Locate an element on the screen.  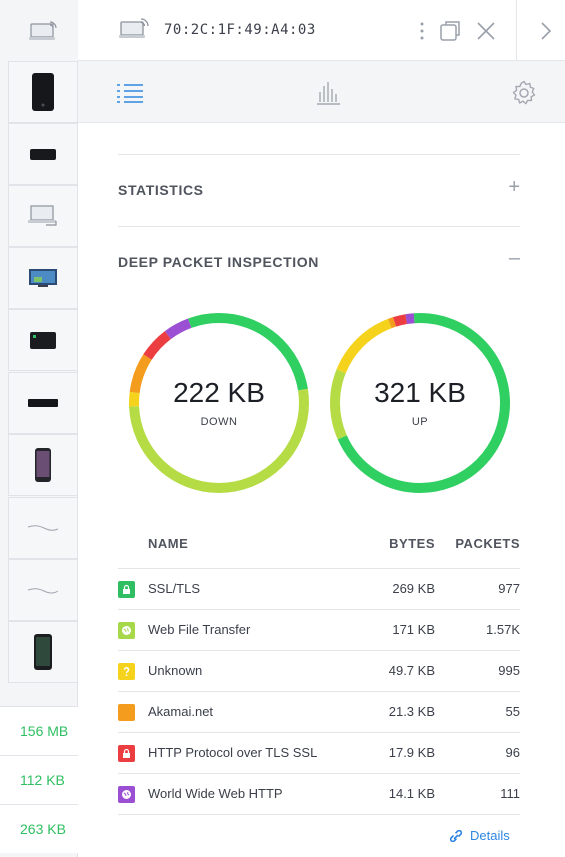
tab-statistics is located at coordinates (328, 93).